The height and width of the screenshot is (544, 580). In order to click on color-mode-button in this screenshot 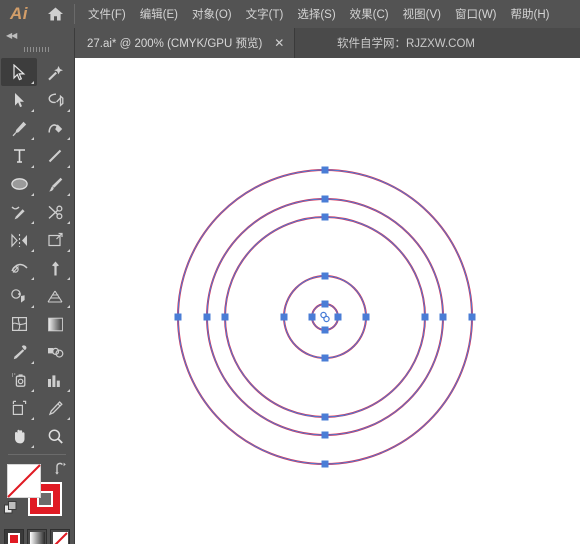, I will do `click(14, 536)`.